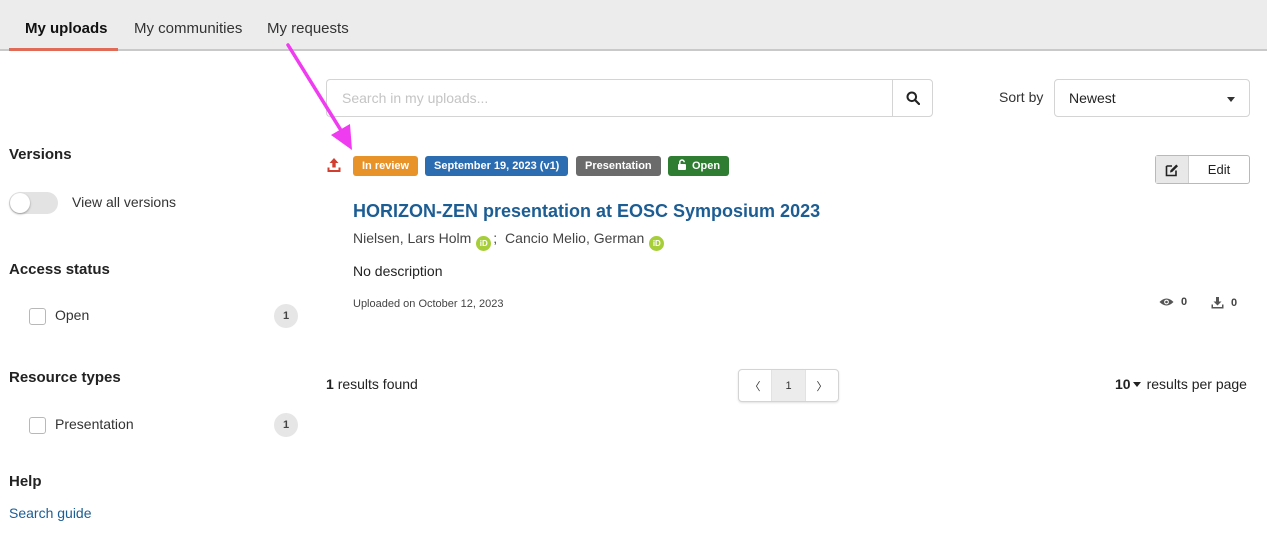 The image size is (1267, 536). Describe the element at coordinates (37, 425) in the screenshot. I see `presentation-type-checkbox` at that location.